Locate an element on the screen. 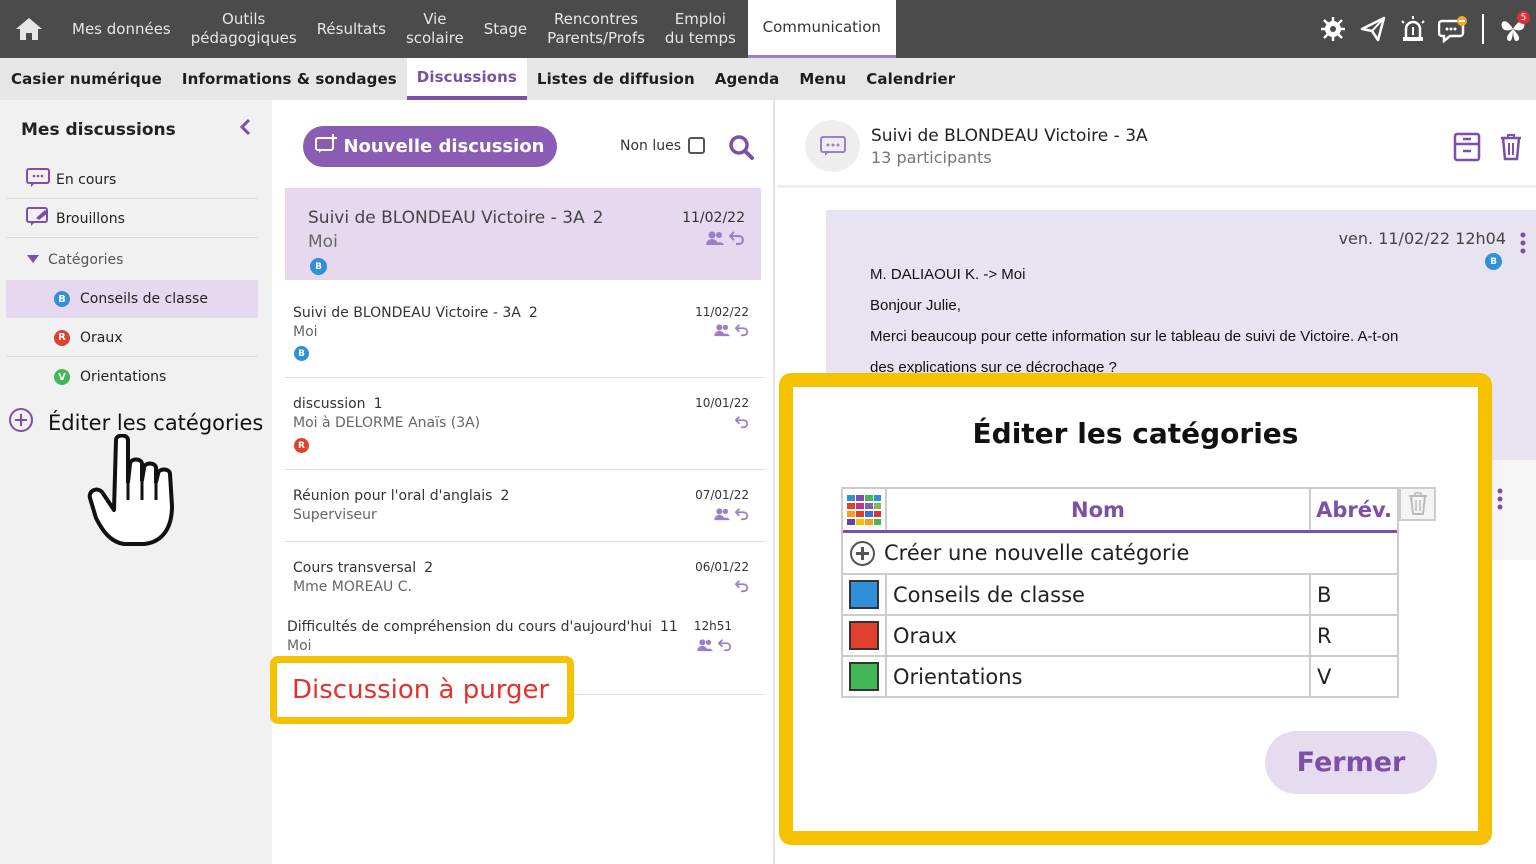  subnav-menu: Menu is located at coordinates (822, 79).